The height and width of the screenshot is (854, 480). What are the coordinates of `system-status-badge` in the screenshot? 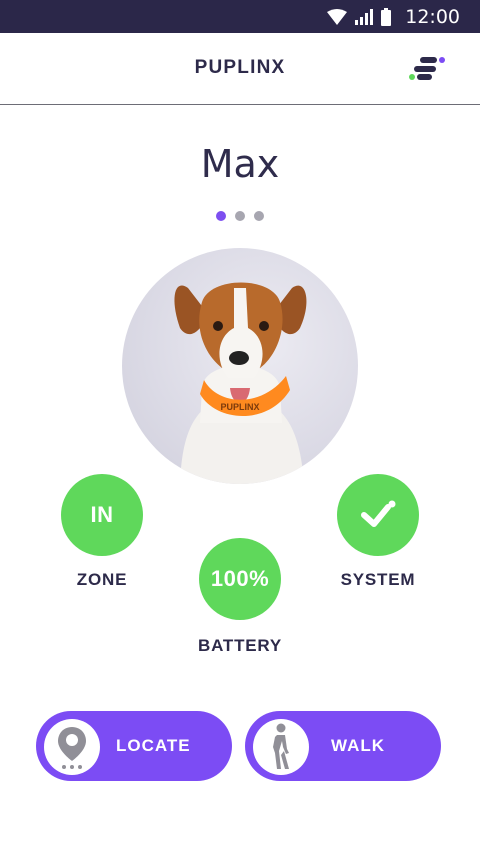 It's located at (378, 515).